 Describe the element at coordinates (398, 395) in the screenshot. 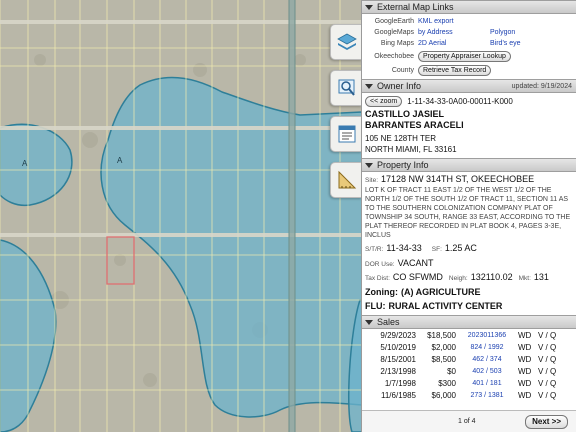

I see `sale-date: 11/6/1985` at that location.